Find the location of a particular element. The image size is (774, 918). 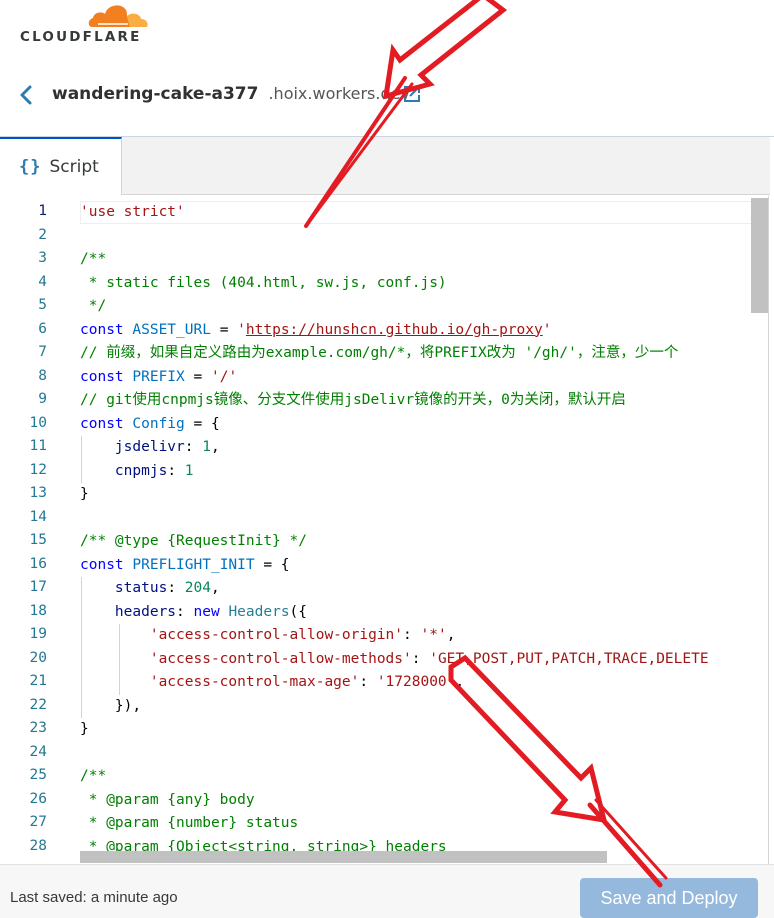

brand-name: CLOUDFLARE is located at coordinates (81, 37).